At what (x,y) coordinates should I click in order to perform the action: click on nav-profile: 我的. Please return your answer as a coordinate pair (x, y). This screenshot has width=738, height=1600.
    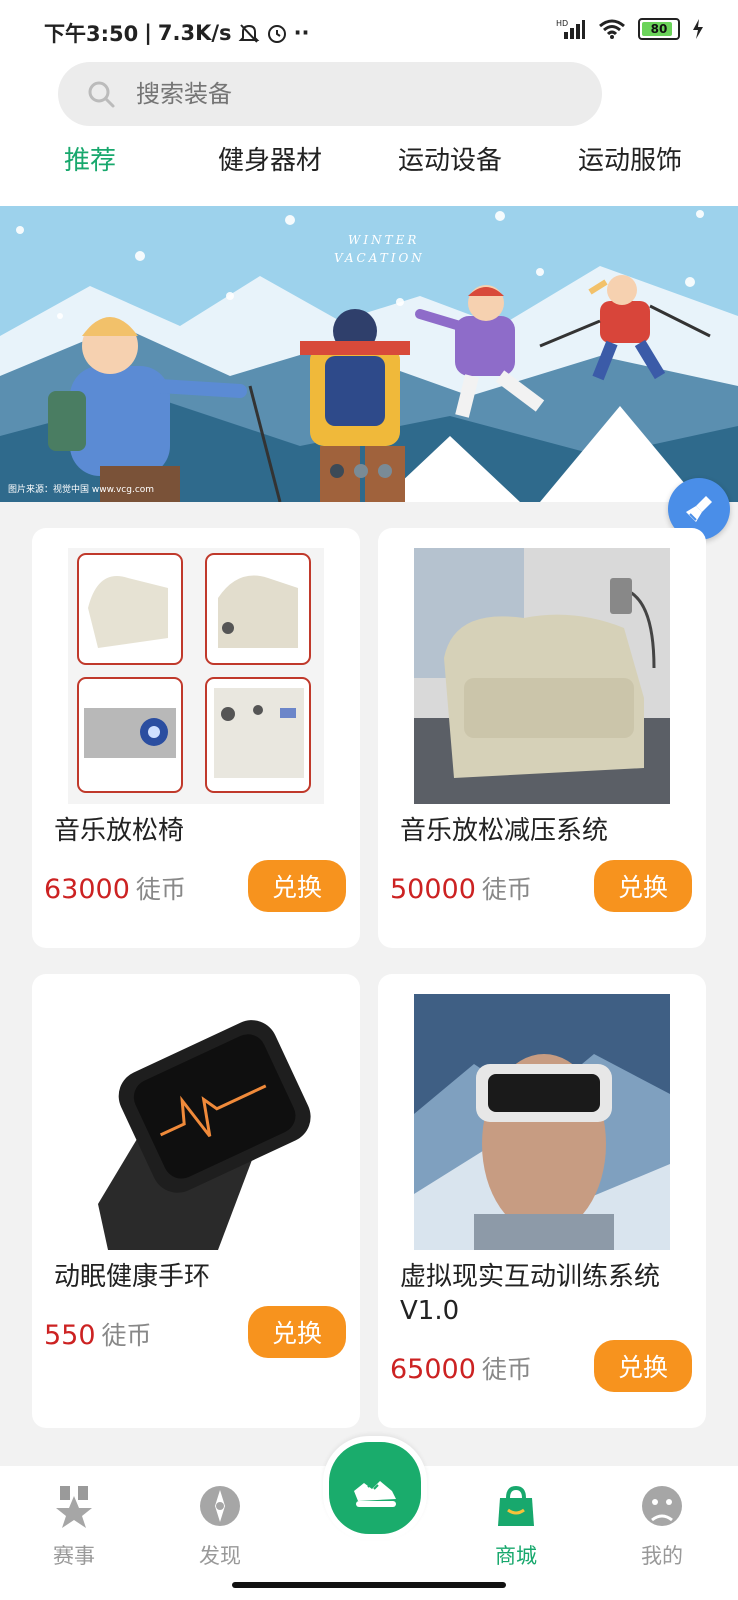
    Looking at the image, I should click on (662, 1527).